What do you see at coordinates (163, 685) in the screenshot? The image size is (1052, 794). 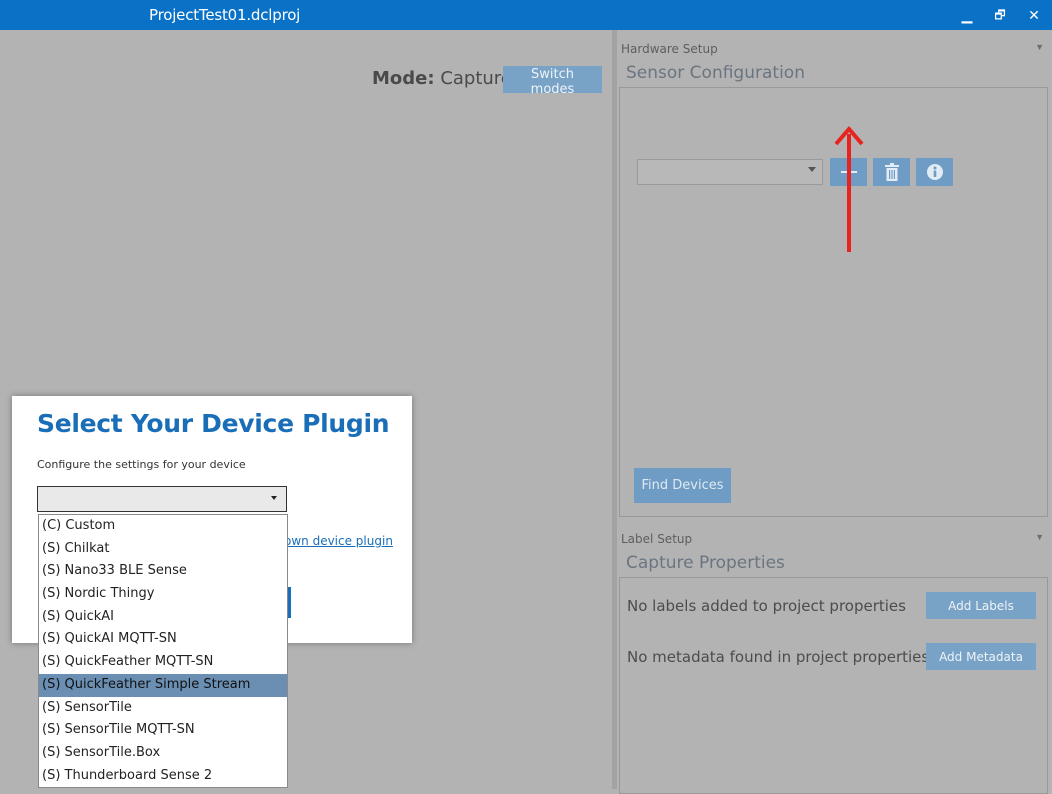 I see `dropdown-option-highlighted: (S) QuickFeather Simple Stream` at bounding box center [163, 685].